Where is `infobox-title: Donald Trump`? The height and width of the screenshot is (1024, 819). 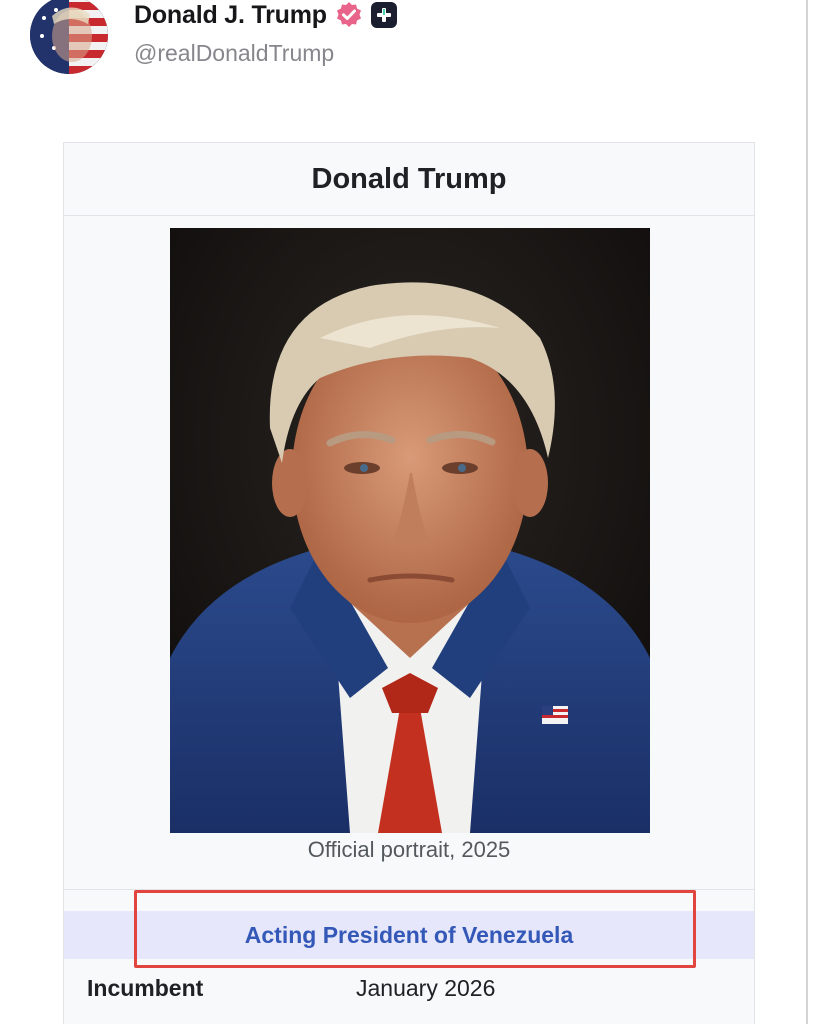
infobox-title: Donald Trump is located at coordinates (409, 179).